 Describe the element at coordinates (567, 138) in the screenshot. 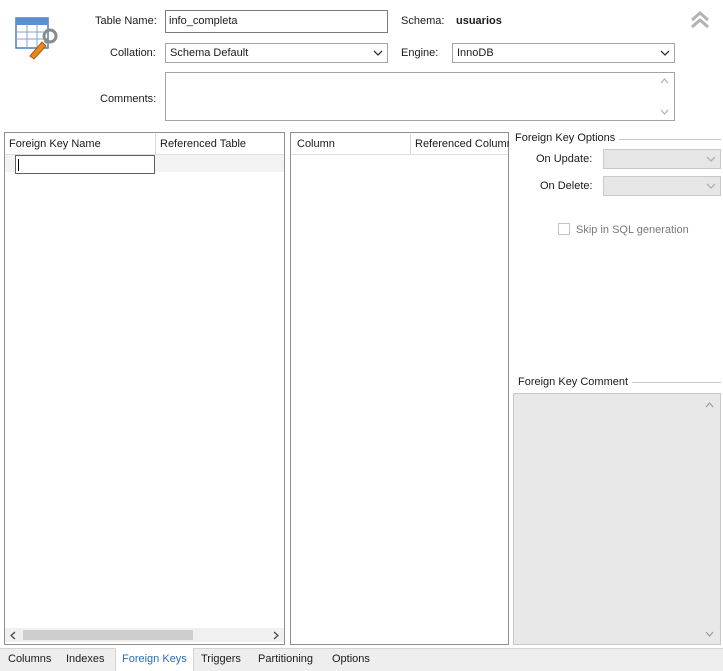

I see `fk-options-title: Foreign Key Options` at that location.